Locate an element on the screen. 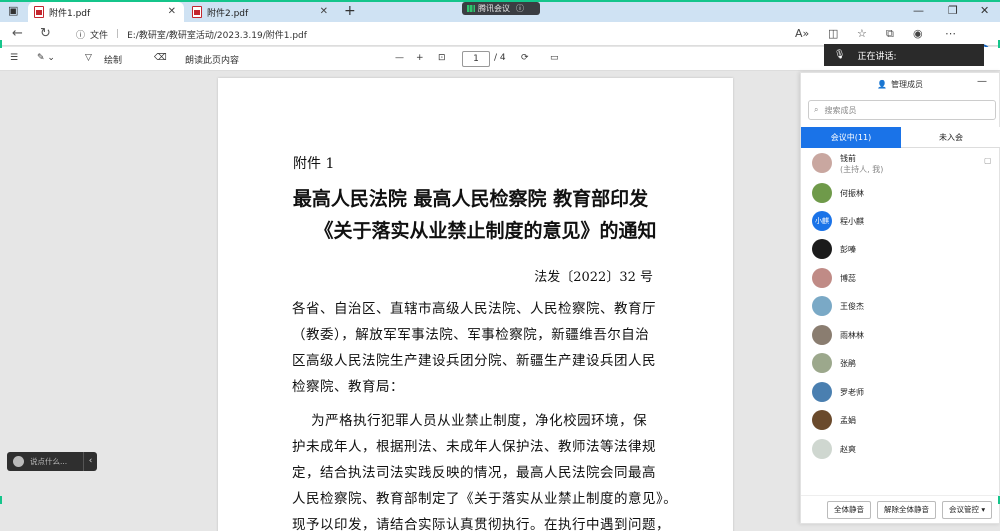 The width and height of the screenshot is (1000, 531). draw-icon: ▽ is located at coordinates (88, 58).